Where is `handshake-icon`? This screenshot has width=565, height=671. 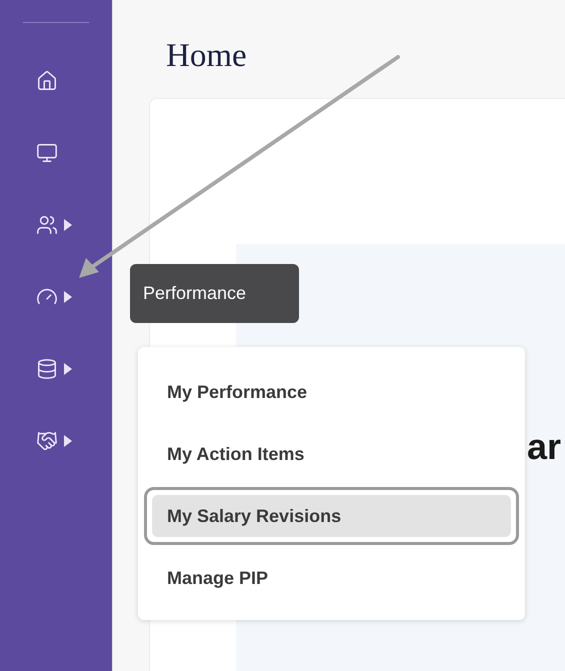
handshake-icon is located at coordinates (47, 441).